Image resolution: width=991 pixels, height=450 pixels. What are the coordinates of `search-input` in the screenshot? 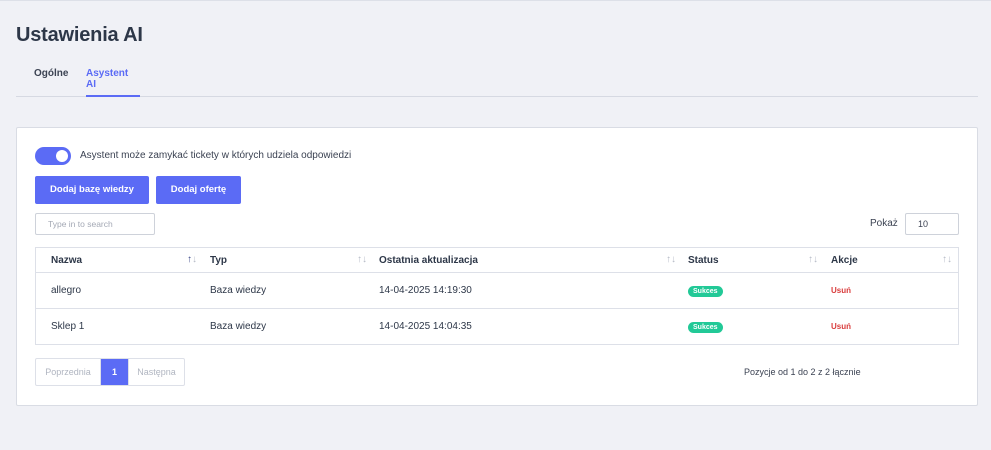 It's located at (95, 224).